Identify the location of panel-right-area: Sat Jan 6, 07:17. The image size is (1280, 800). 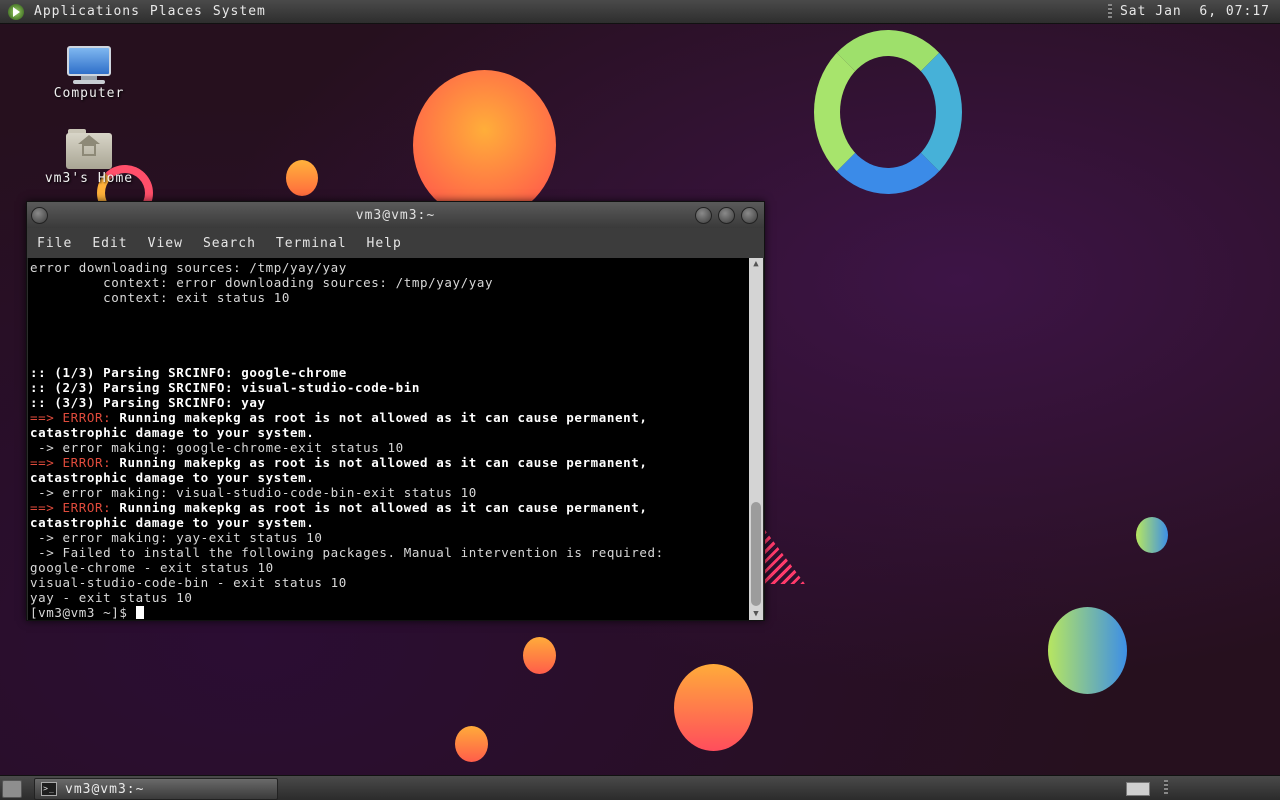
(1193, 11).